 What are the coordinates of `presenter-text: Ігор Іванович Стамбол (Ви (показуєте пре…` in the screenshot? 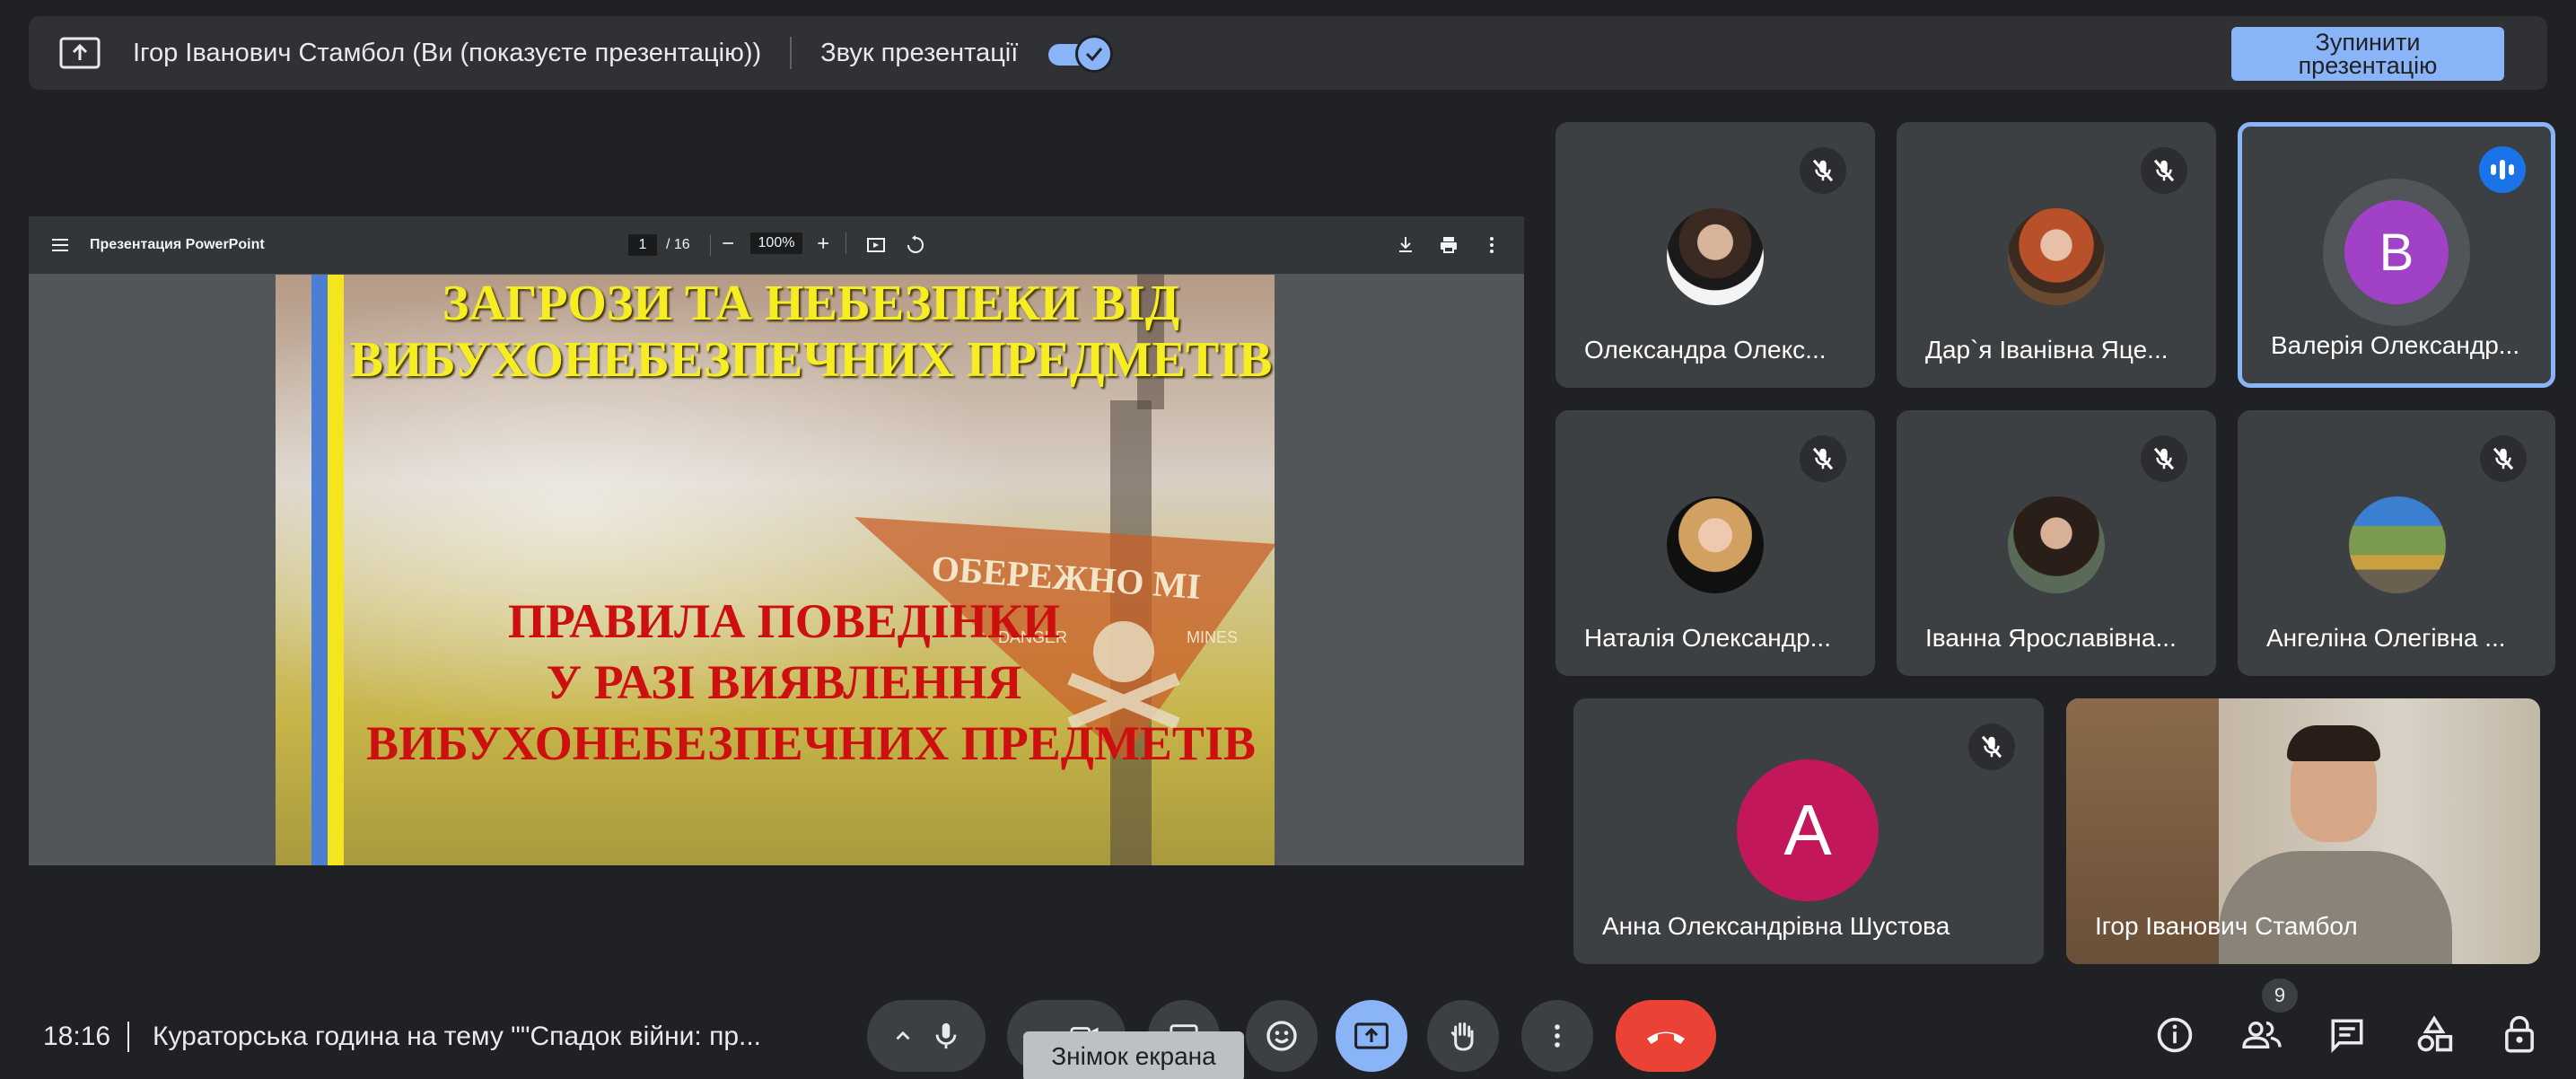 It's located at (447, 52).